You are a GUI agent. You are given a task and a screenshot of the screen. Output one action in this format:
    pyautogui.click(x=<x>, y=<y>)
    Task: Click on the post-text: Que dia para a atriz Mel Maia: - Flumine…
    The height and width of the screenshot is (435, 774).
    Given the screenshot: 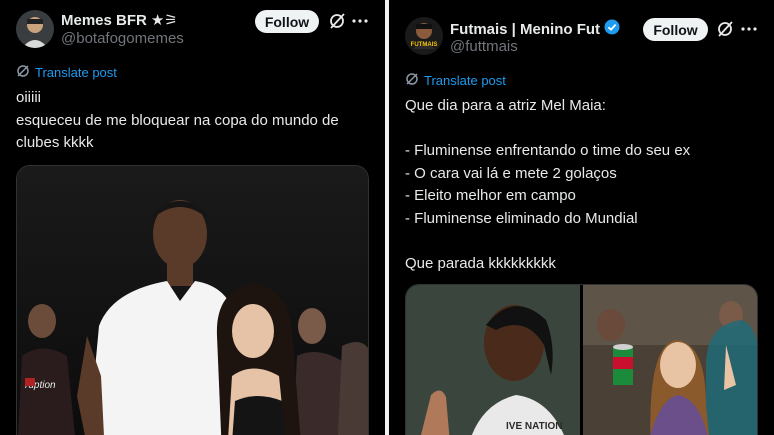 What is the action you would take?
    pyautogui.click(x=548, y=184)
    